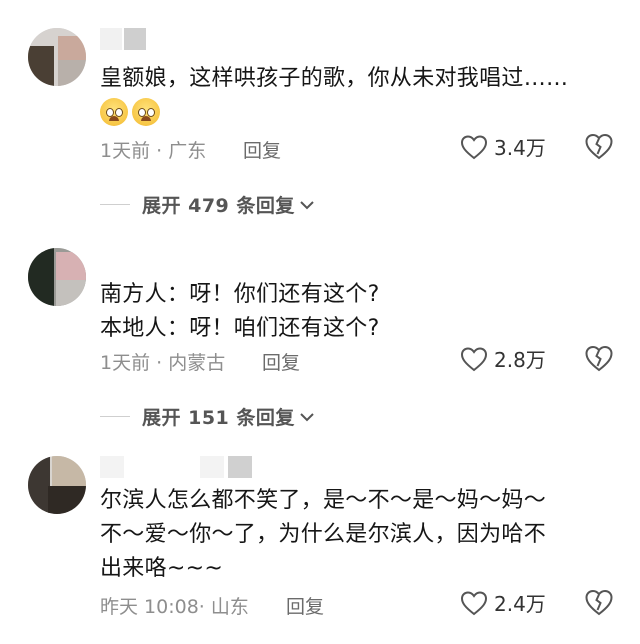 This screenshot has height=644, width=640. What do you see at coordinates (149, 607) in the screenshot?
I see `timestamp: 昨天 10:08` at bounding box center [149, 607].